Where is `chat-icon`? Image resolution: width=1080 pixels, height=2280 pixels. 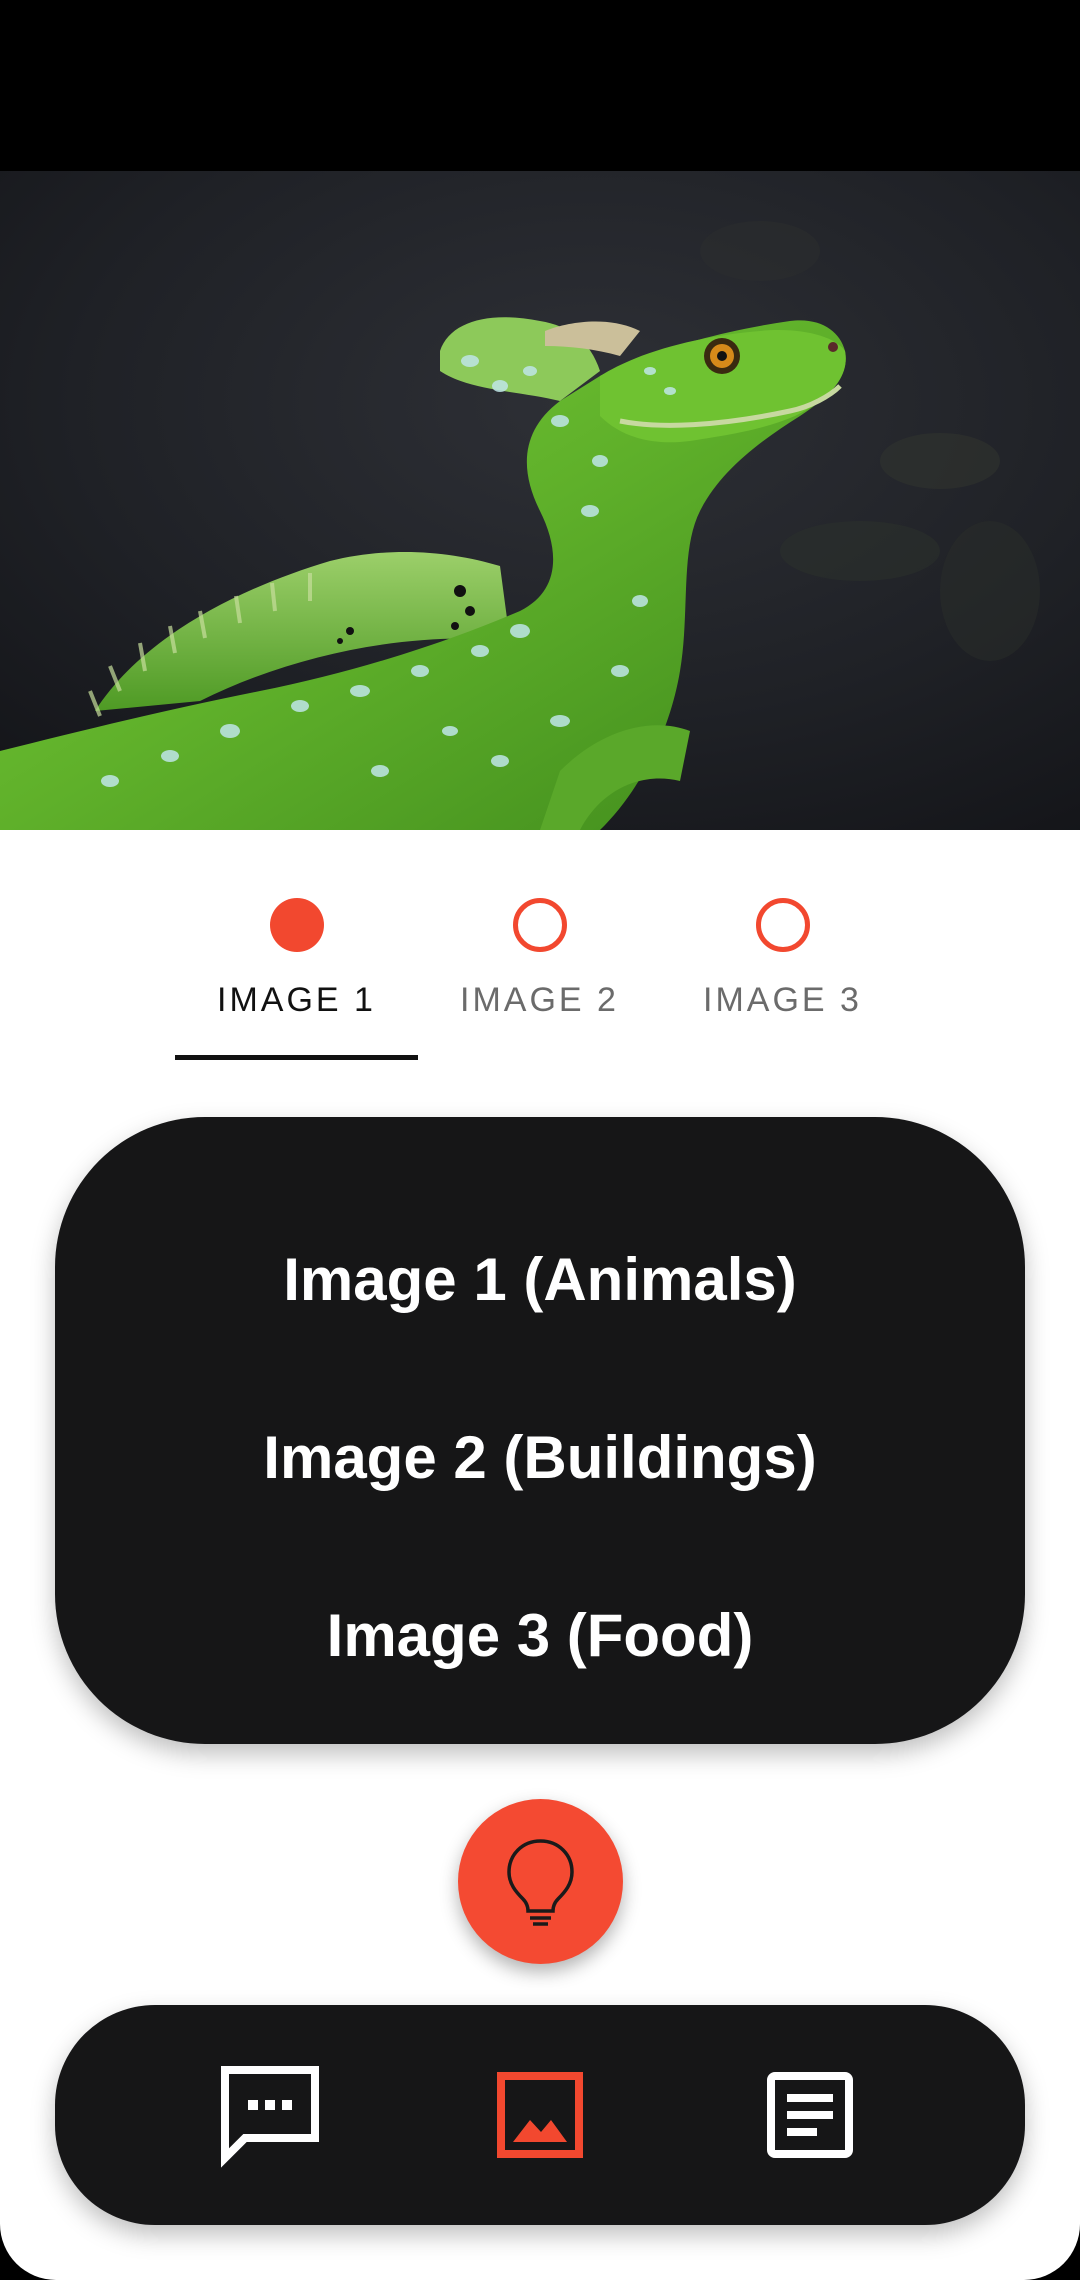
chat-icon is located at coordinates (270, 2117).